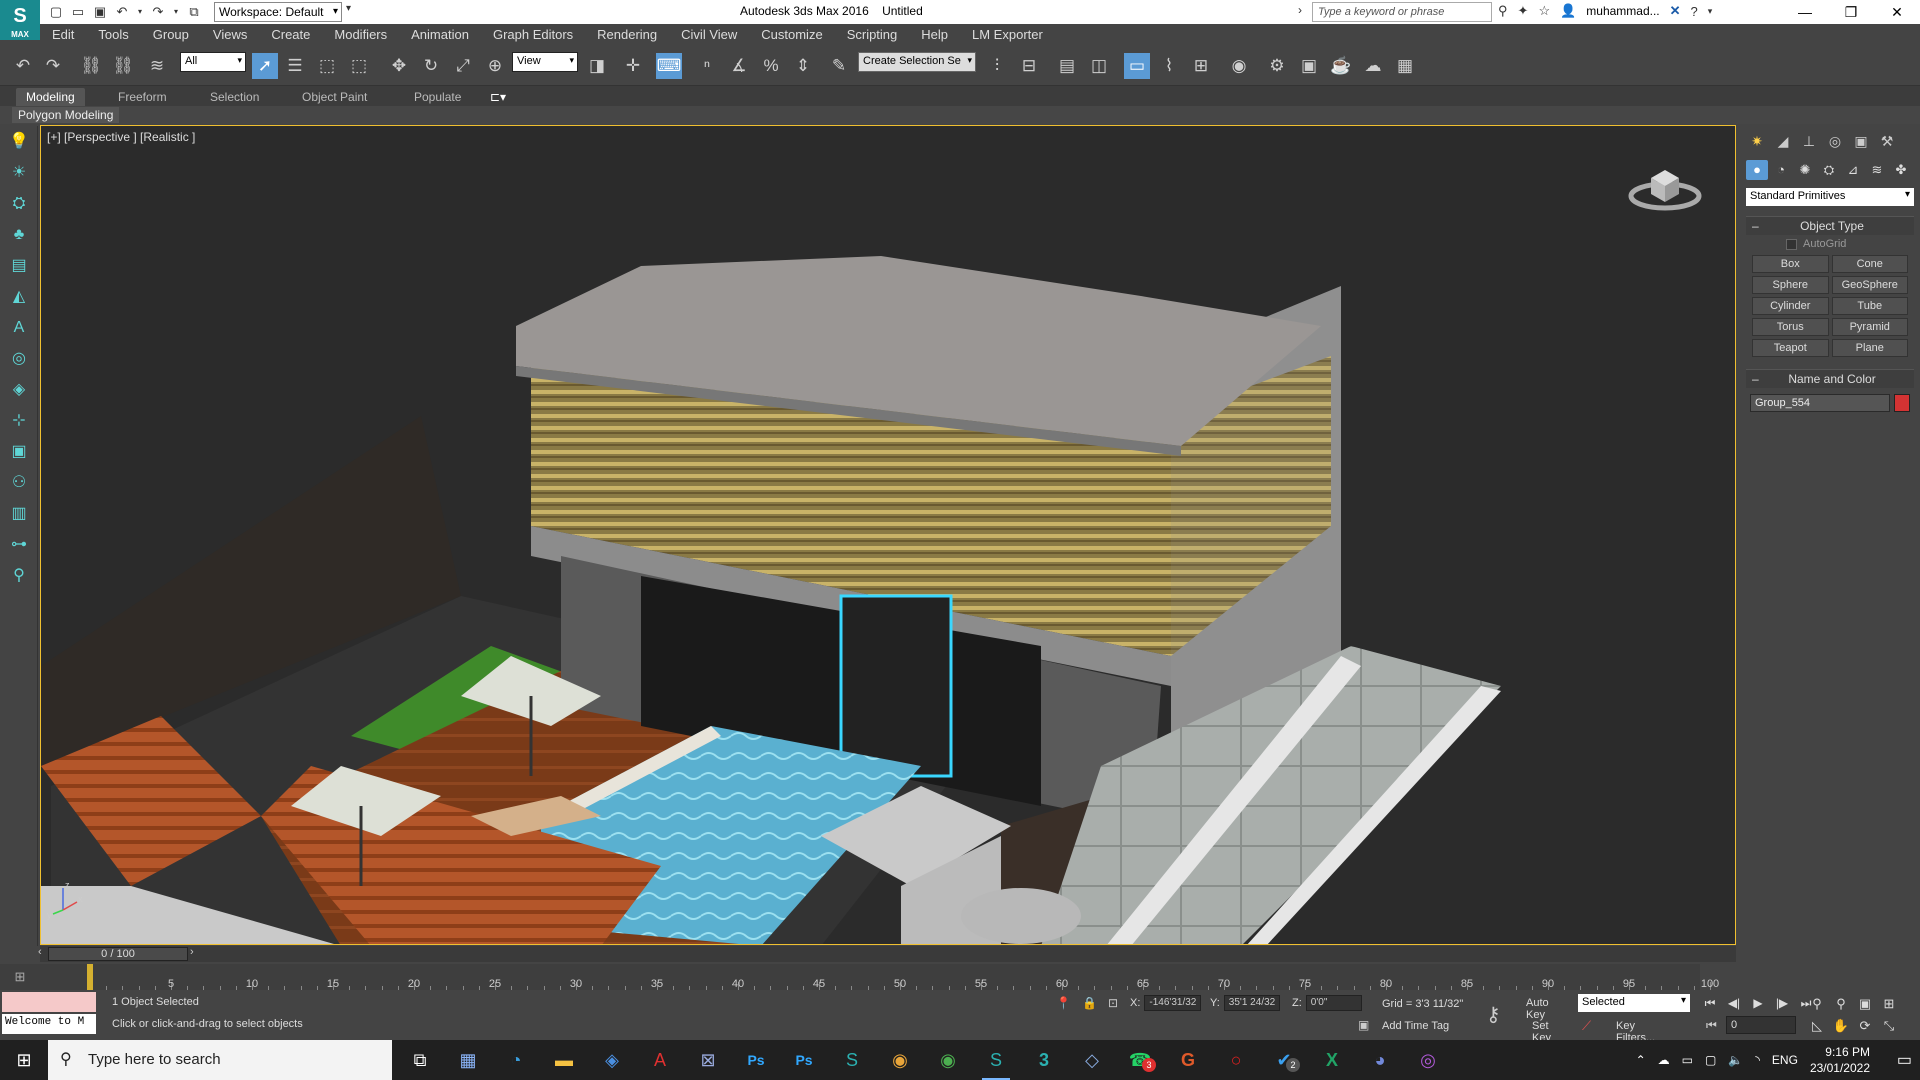 This screenshot has width=1920, height=1080. I want to click on primitive-category-dropdown: Standard Primitives, so click(1830, 197).